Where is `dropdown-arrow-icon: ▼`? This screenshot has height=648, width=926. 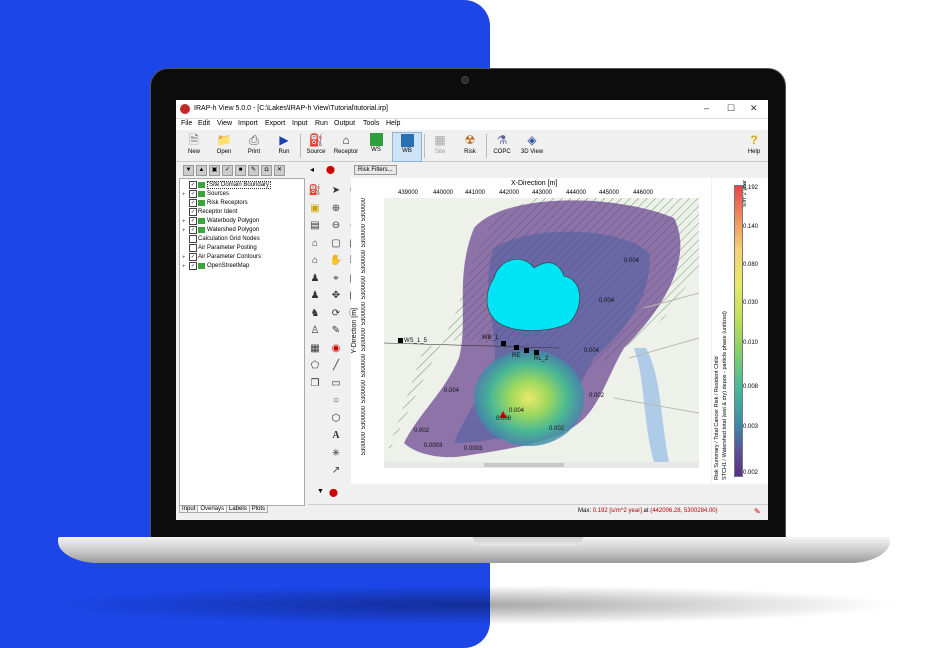
dropdown-arrow-icon: ▼ is located at coordinates (320, 491).